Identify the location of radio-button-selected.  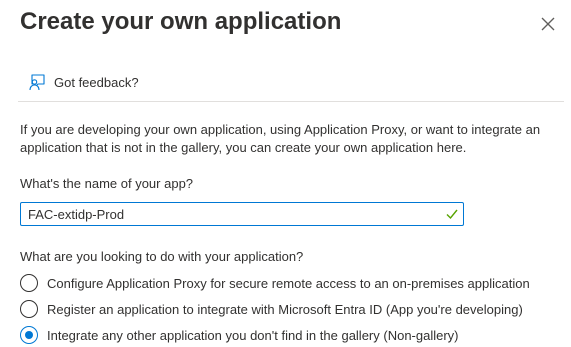
(29, 335).